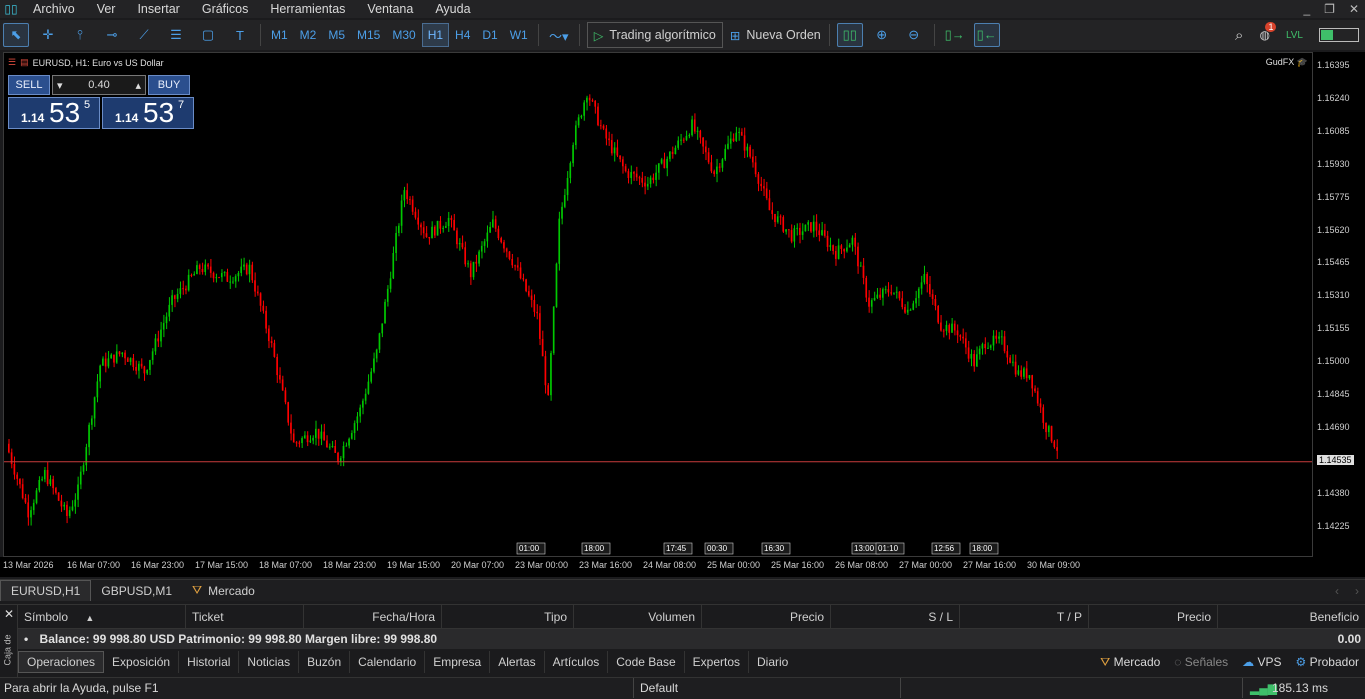  I want to click on new-order-button: ⊞ Nueva Orden, so click(775, 35).